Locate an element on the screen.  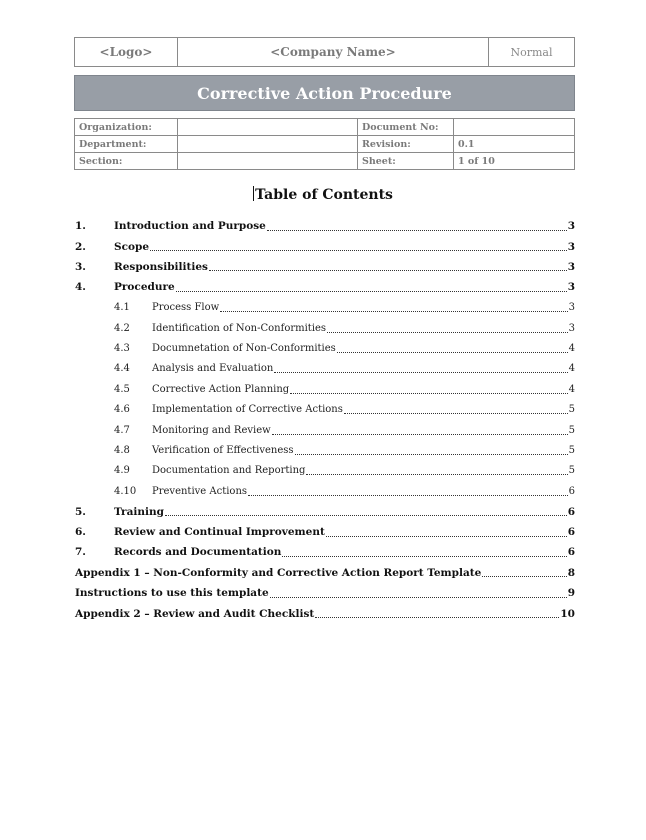
toc-entry-label: Training is located at coordinates (139, 512).